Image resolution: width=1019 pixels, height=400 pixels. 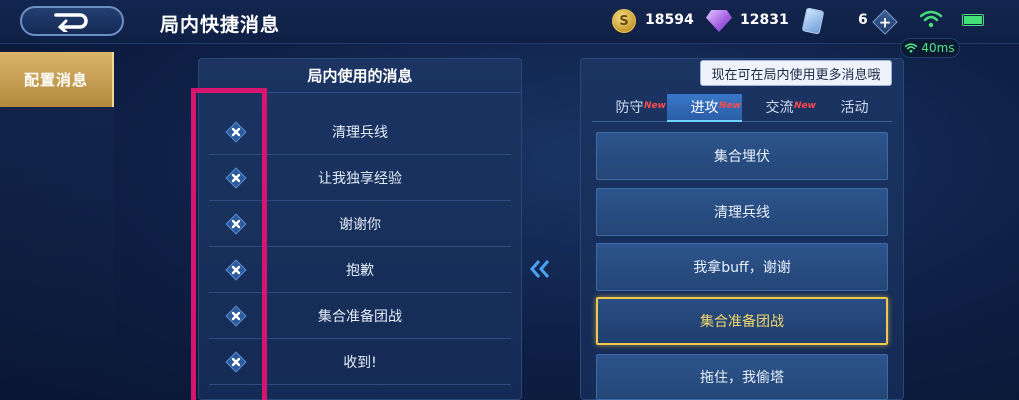 I want to click on tab-label: 防守, so click(x=629, y=108).